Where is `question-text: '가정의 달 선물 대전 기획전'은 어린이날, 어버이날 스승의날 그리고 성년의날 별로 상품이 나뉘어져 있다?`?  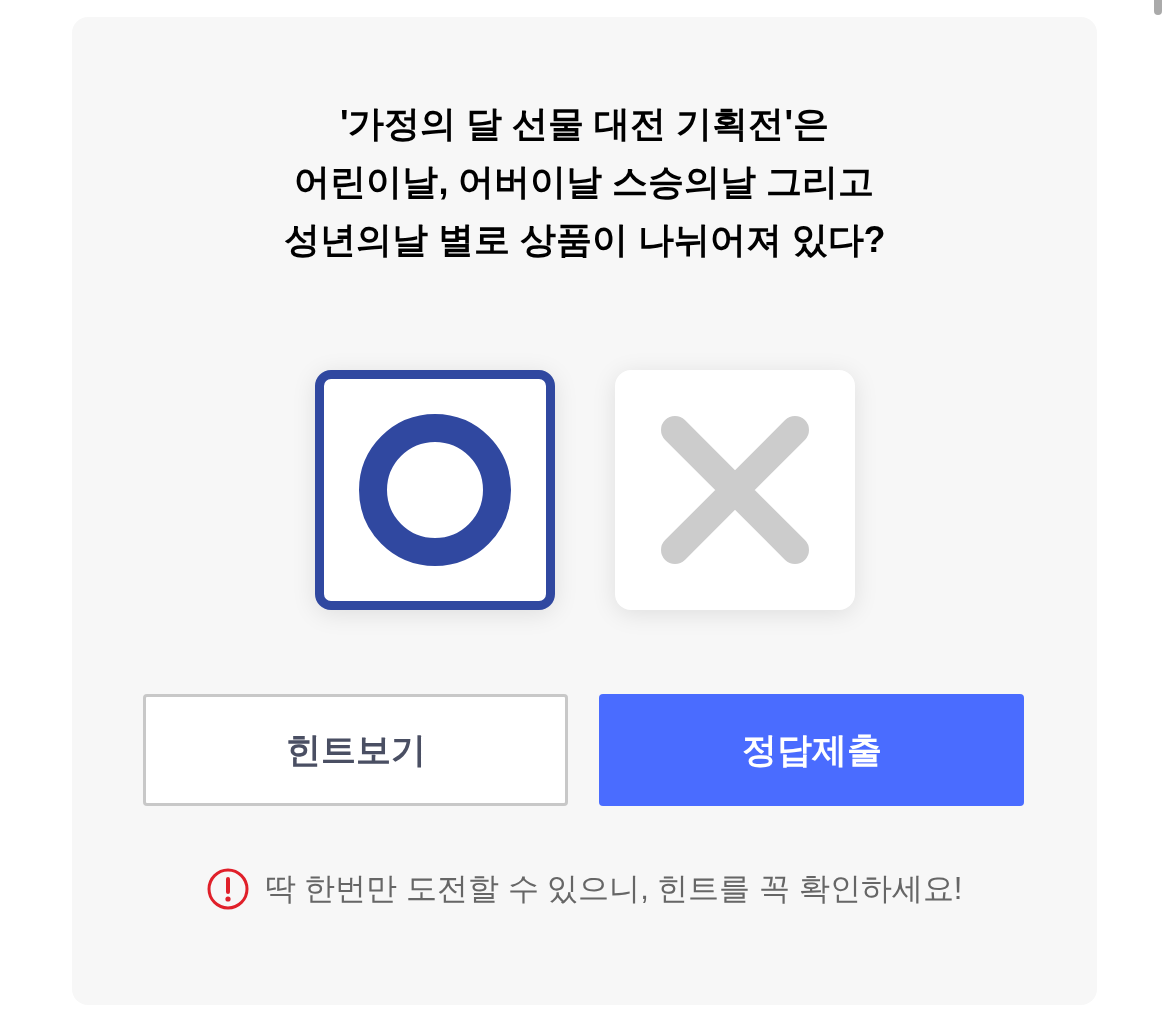 question-text: '가정의 달 선물 대전 기획전'은 어린이날, 어버이날 스승의날 그리고 성년의날 별로 상품이 나뉘어져 있다? is located at coordinates (584, 182).